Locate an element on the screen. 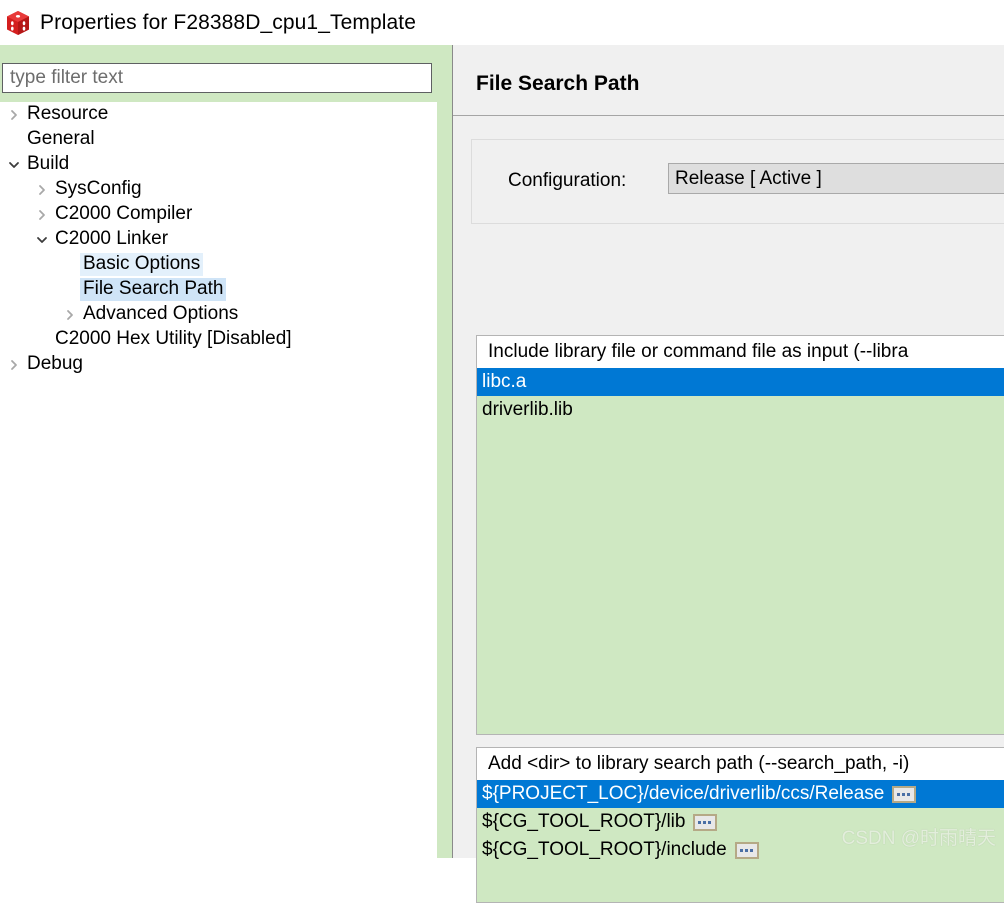 The height and width of the screenshot is (903, 1004). tree-item-label: SysConfig is located at coordinates (98, 188).